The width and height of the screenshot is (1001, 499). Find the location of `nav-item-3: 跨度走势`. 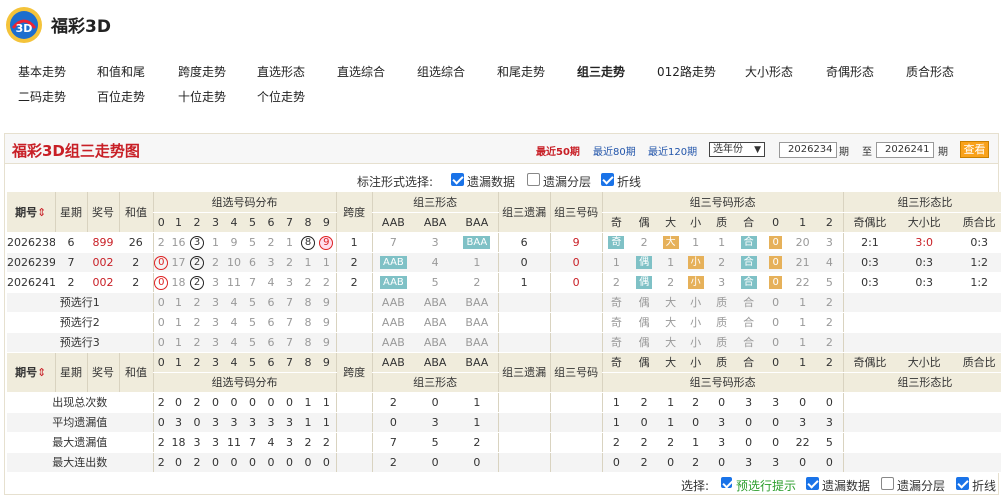

nav-item-3: 跨度走势 is located at coordinates (202, 71).